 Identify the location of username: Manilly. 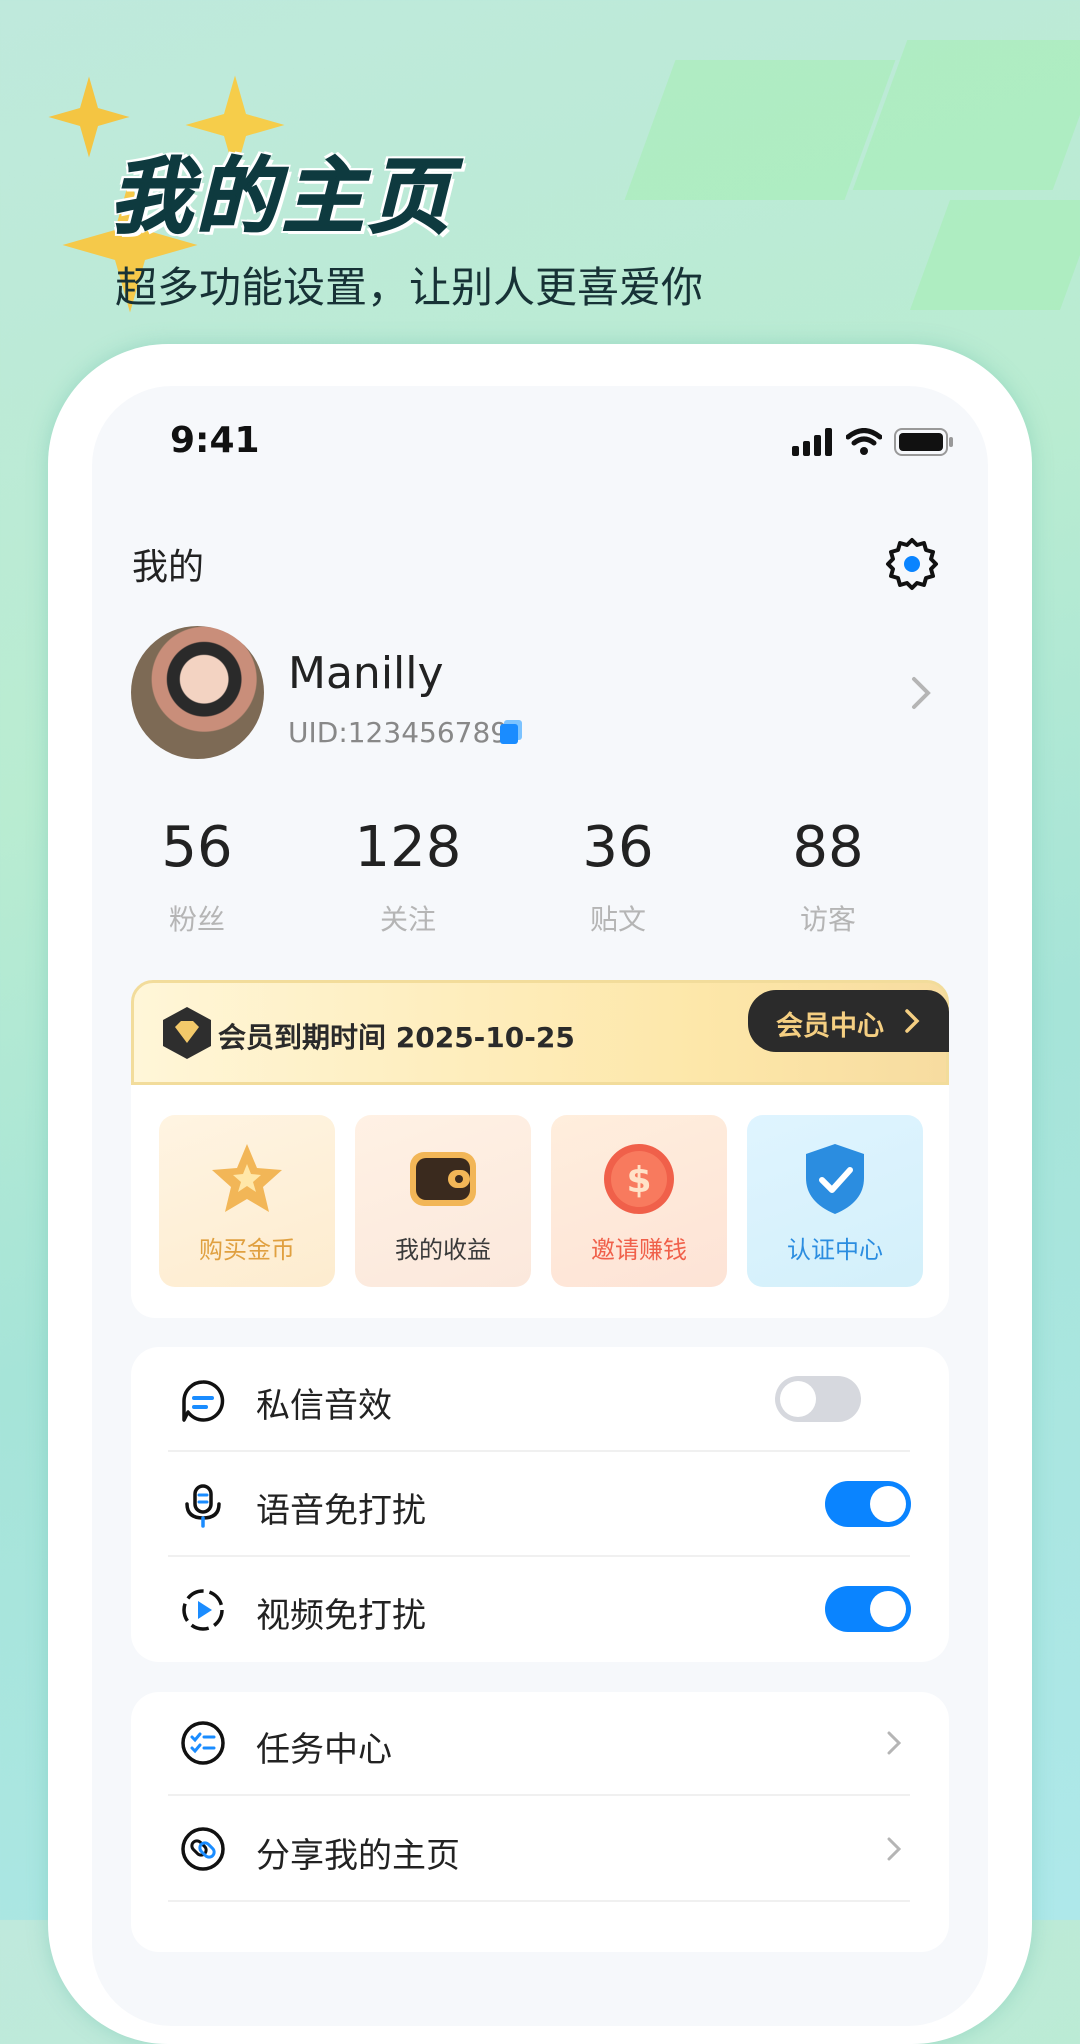
(366, 673).